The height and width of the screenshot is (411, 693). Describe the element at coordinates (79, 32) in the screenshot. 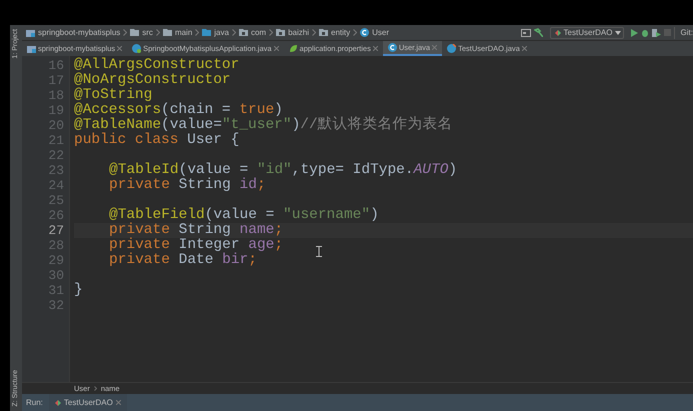

I see `breadcrumb-item: springboot-mybatisplus` at that location.